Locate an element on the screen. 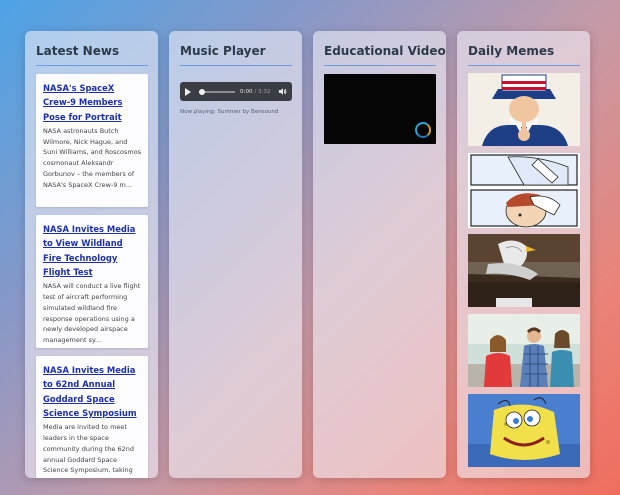 This screenshot has width=620, height=495. audio-time: 0:00 / 3:32 is located at coordinates (255, 92).